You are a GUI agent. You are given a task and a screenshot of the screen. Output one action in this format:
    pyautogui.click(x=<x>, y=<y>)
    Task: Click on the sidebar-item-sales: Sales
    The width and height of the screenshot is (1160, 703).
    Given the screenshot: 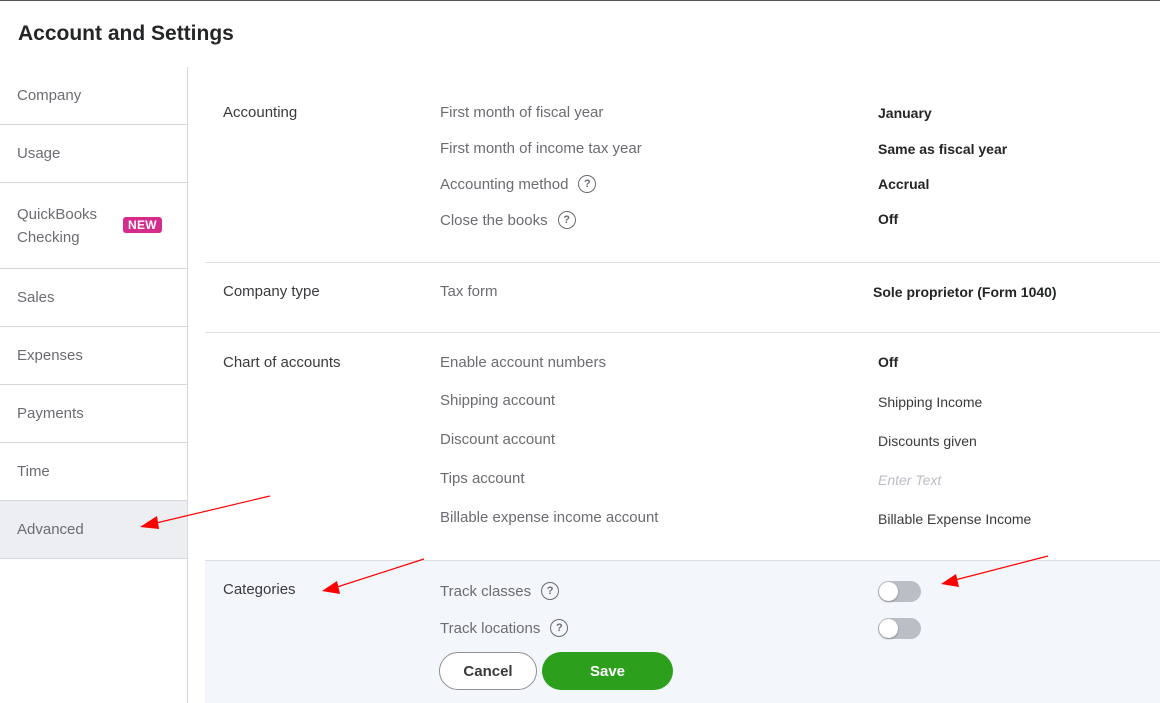 What is the action you would take?
    pyautogui.click(x=93, y=298)
    